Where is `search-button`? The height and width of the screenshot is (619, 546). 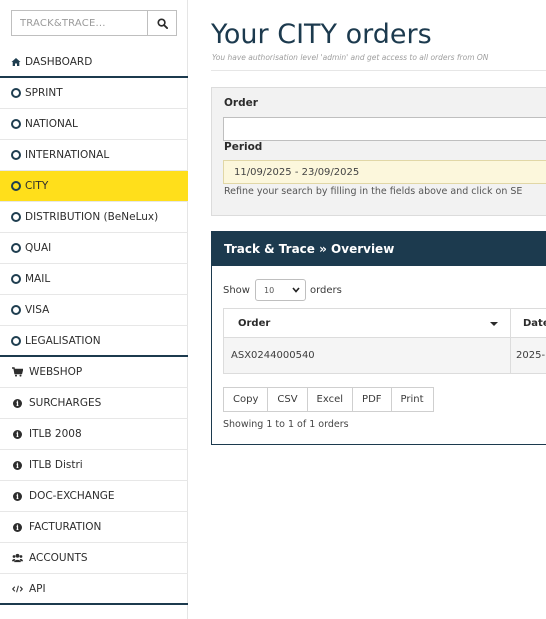 search-button is located at coordinates (162, 23).